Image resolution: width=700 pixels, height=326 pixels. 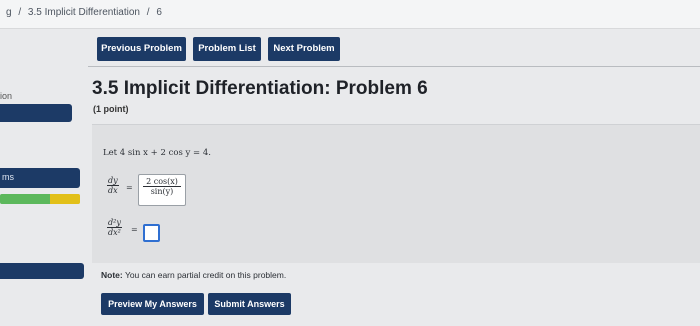 I want to click on answer-field-dy-dx: 2 cos(x) sin(y), so click(x=162, y=190).